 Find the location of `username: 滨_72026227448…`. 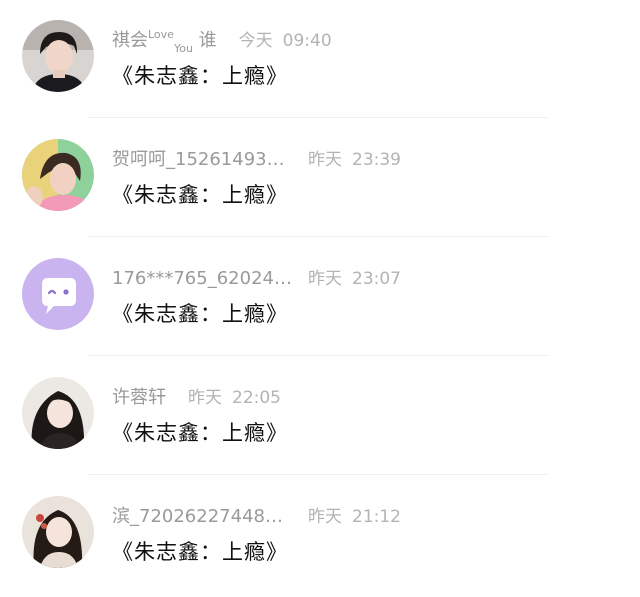

username: 滨_72026227448… is located at coordinates (210, 515).